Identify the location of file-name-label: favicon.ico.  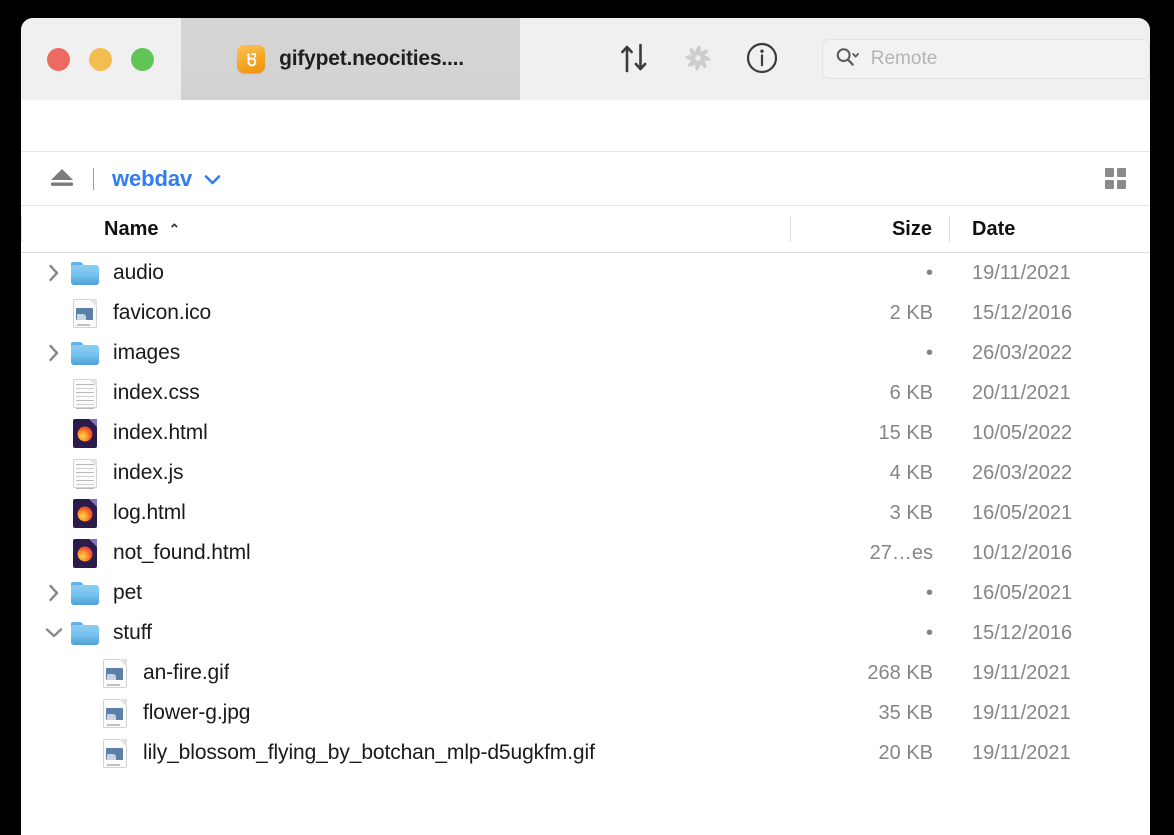
(162, 312).